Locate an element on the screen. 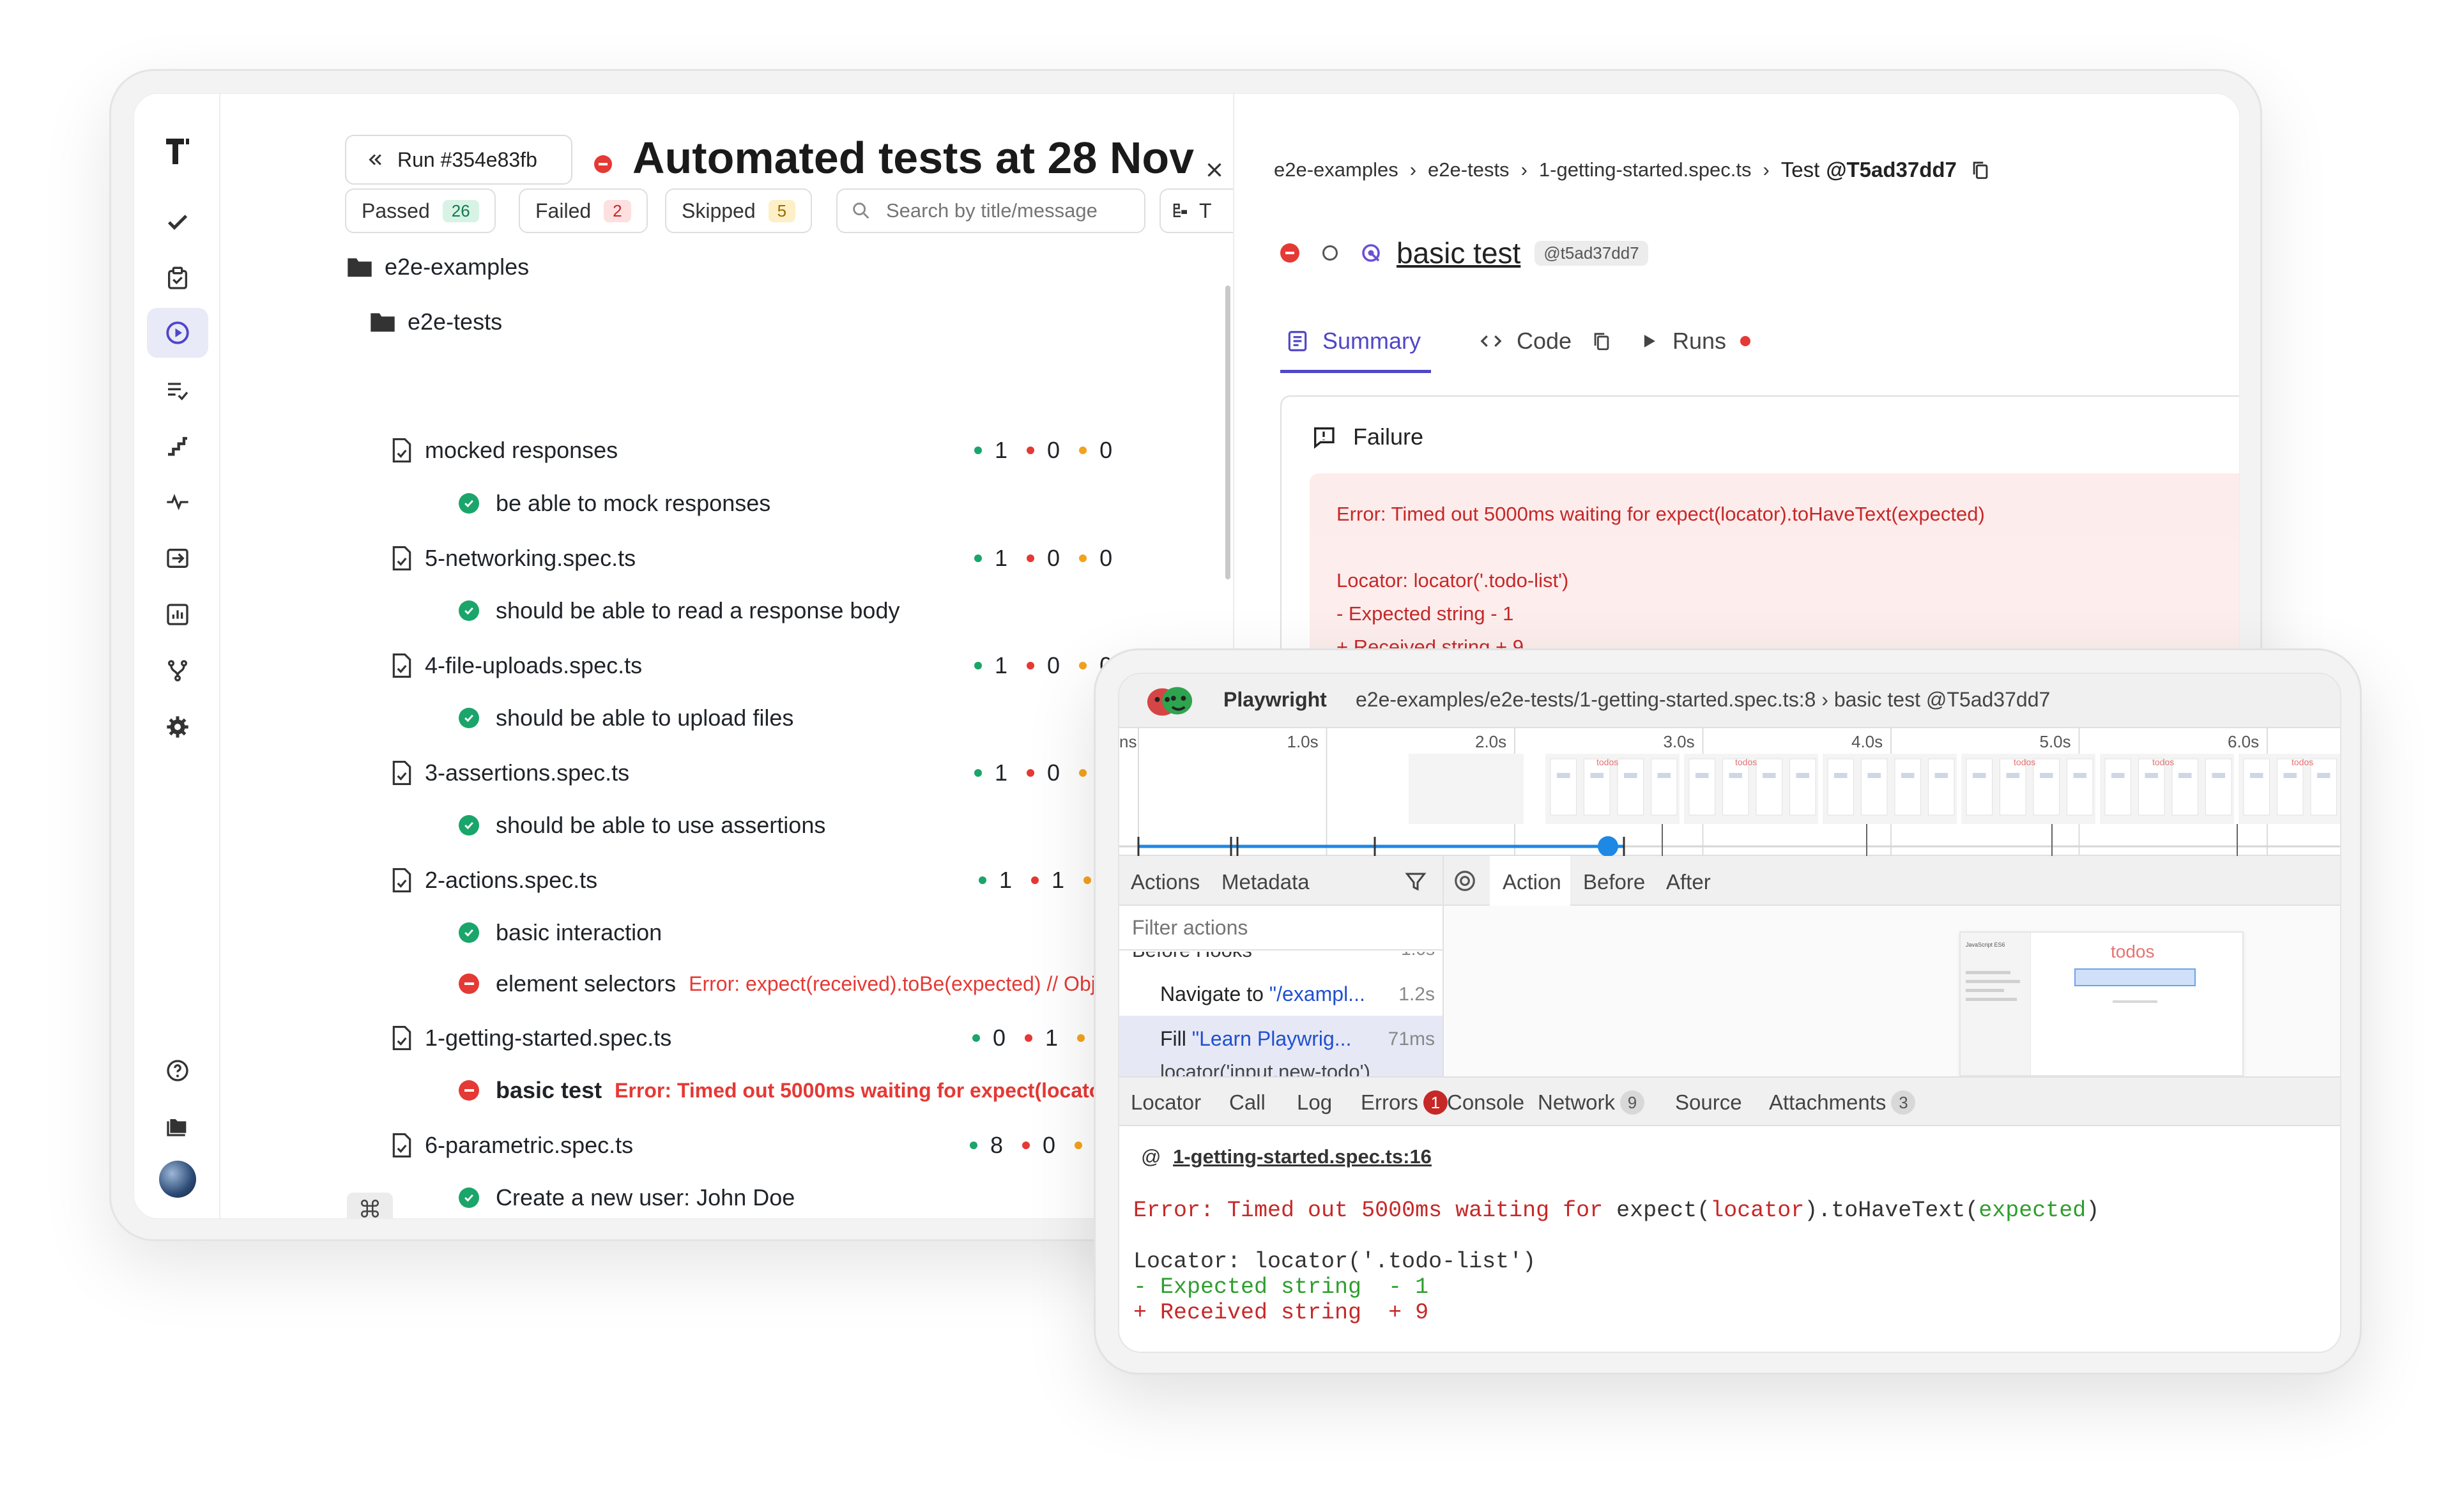 The image size is (2457, 1512). passed-dot is located at coordinates (978, 665).